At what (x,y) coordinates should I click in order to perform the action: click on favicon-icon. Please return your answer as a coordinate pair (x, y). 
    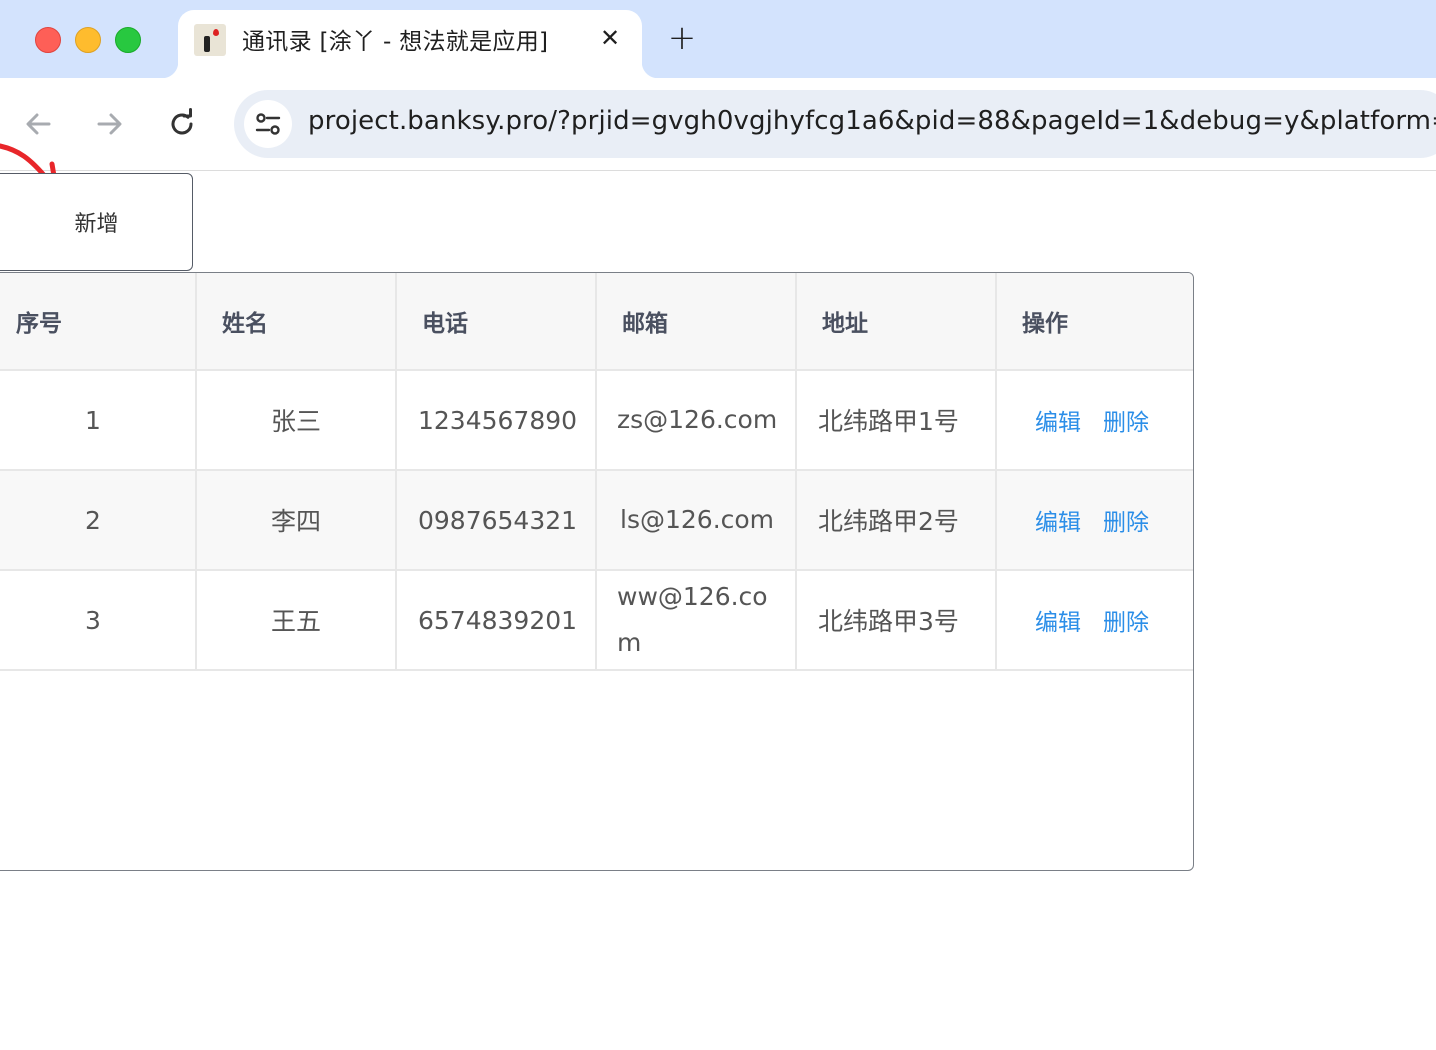
    Looking at the image, I should click on (210, 40).